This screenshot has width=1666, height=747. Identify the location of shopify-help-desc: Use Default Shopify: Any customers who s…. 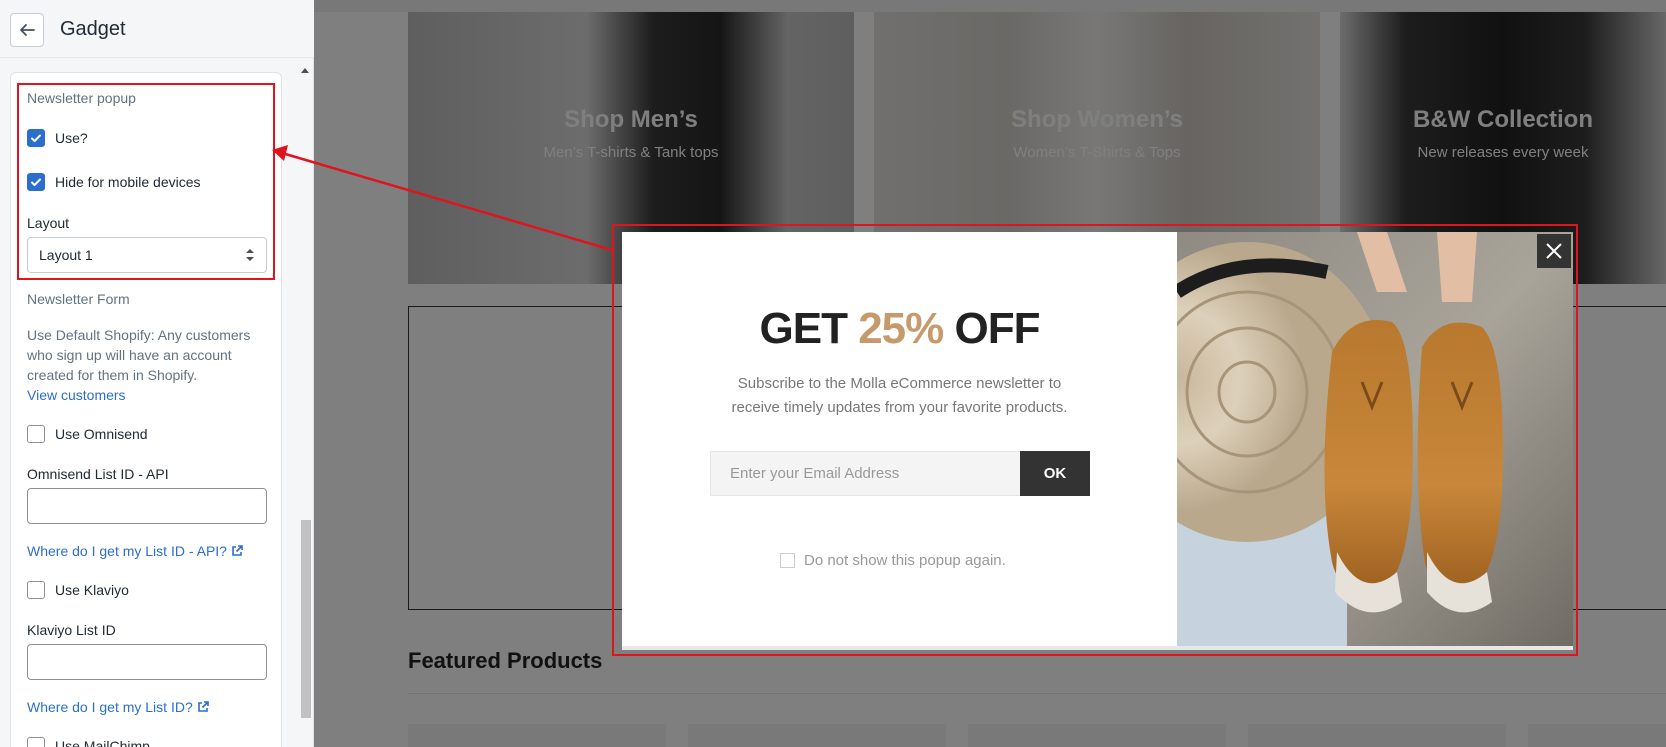
(139, 355).